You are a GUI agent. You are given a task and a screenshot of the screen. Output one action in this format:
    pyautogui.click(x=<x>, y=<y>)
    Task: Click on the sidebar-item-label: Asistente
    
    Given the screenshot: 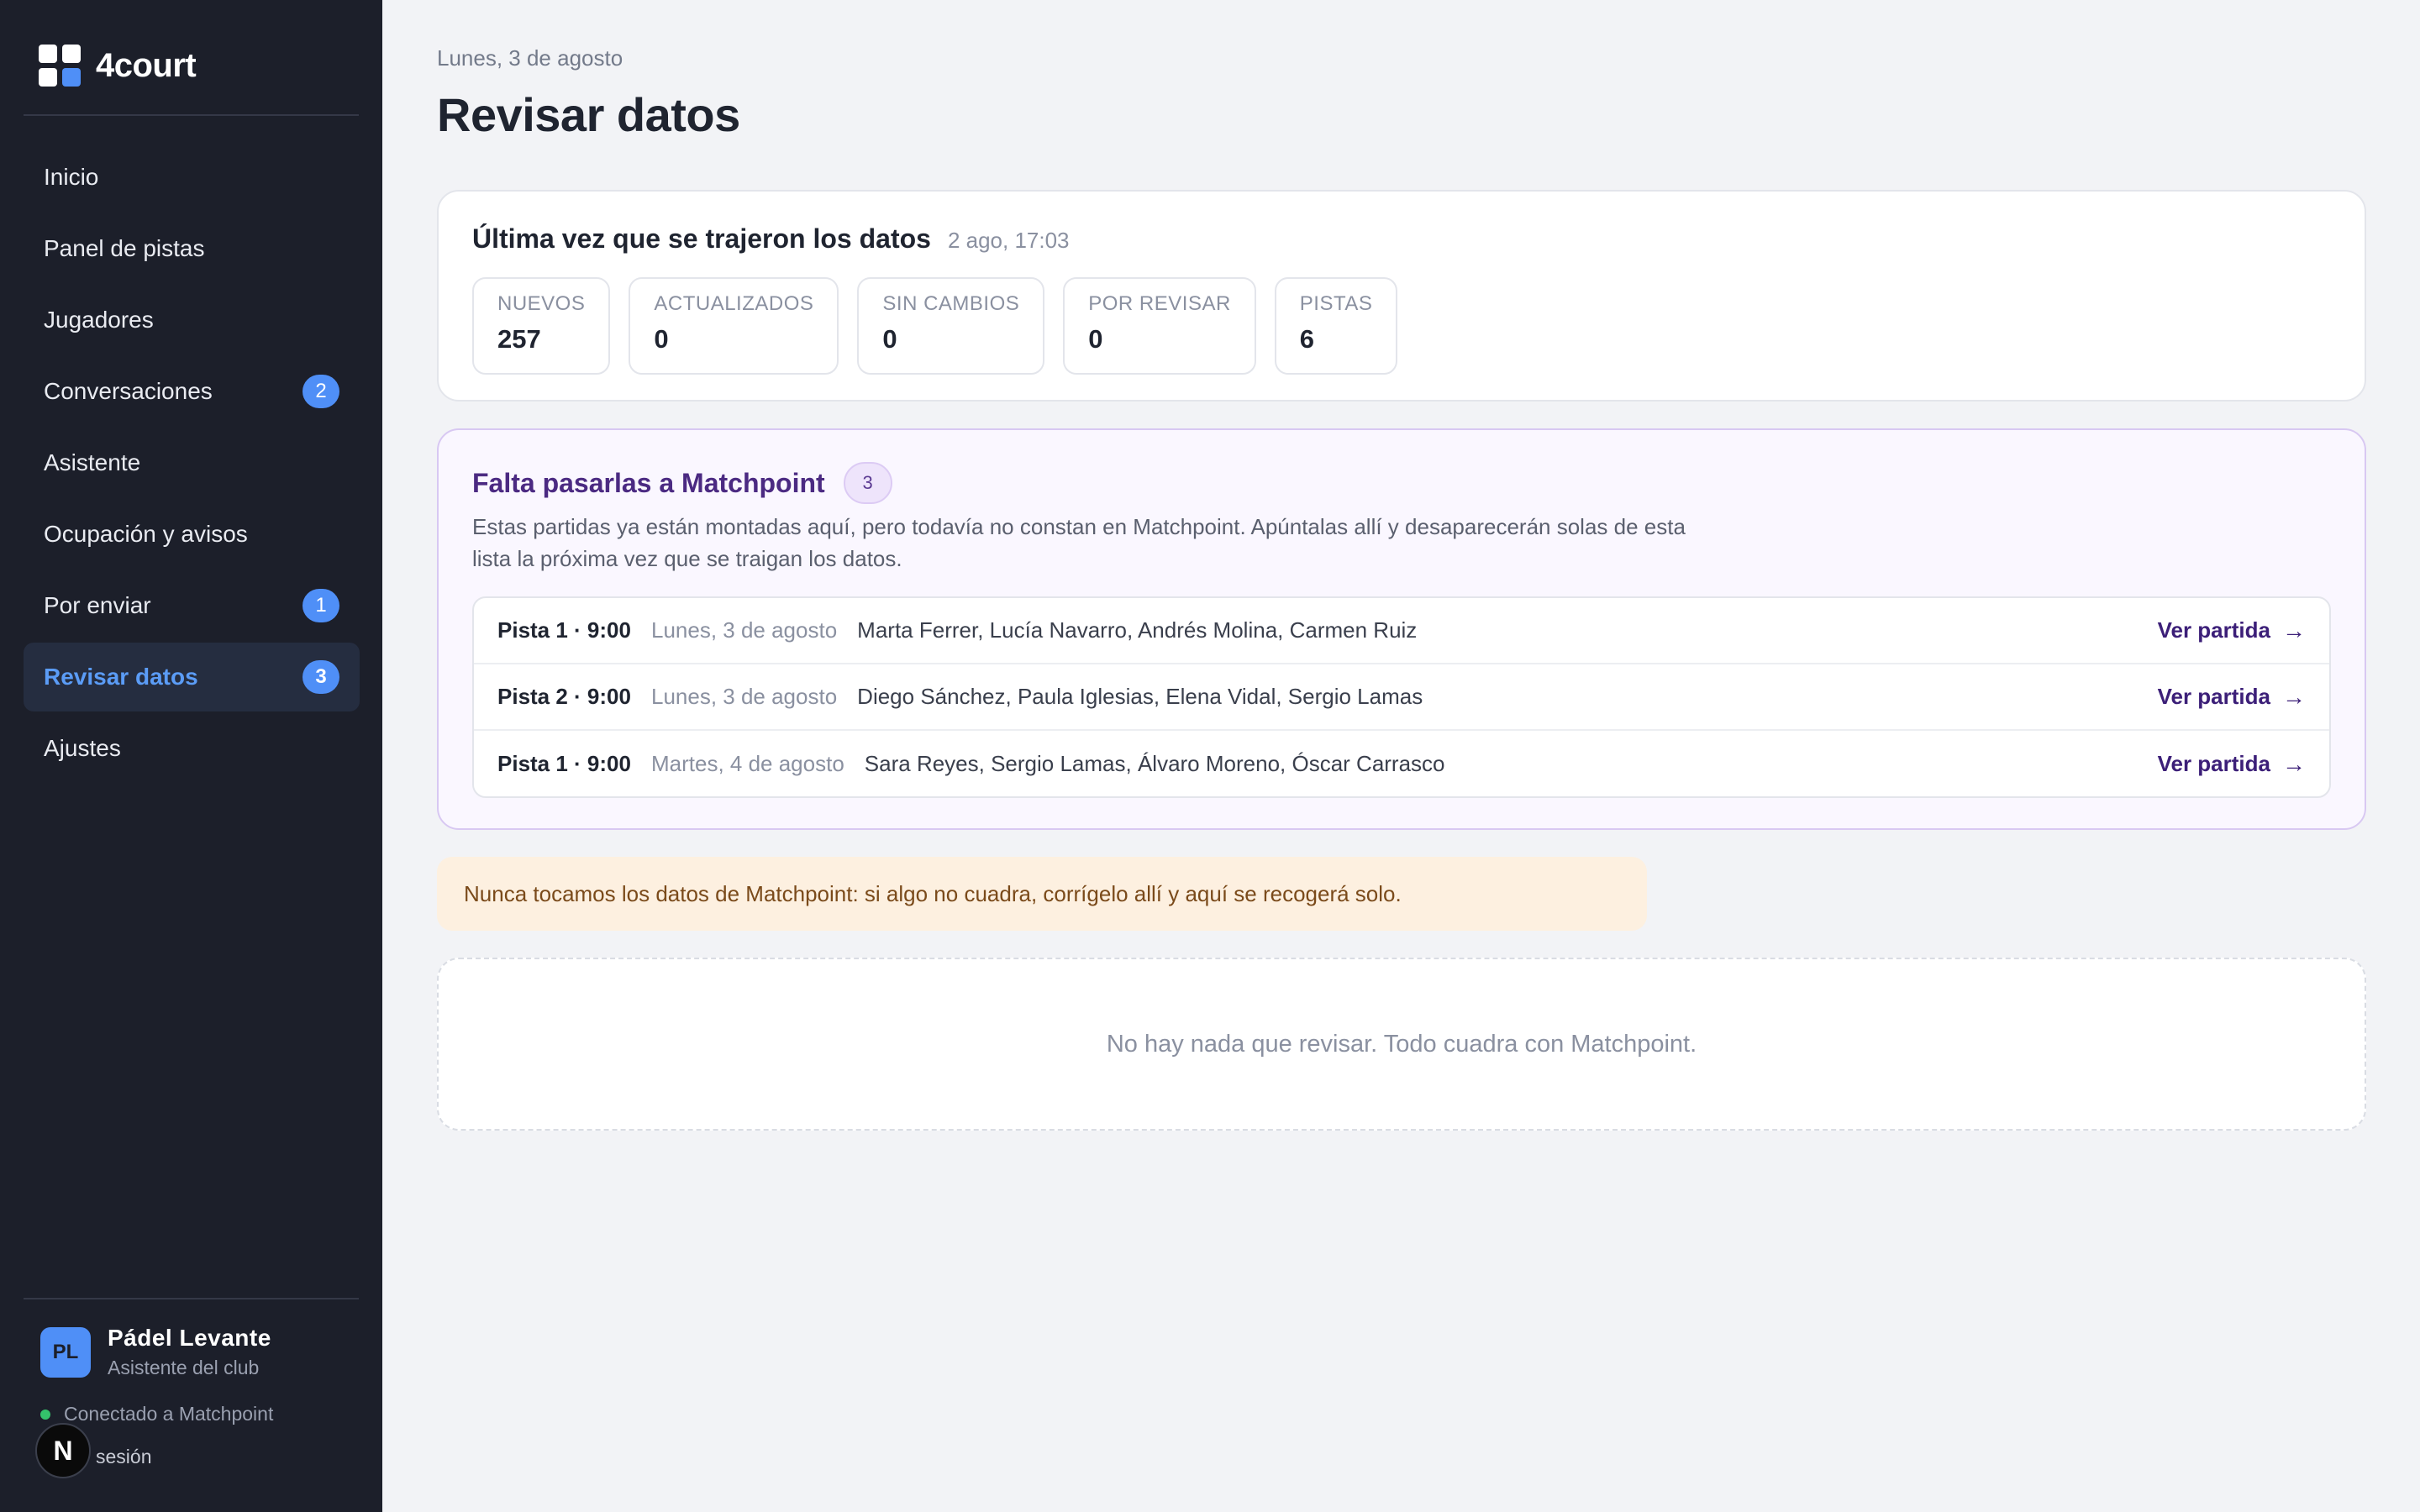 What is the action you would take?
    pyautogui.click(x=92, y=462)
    